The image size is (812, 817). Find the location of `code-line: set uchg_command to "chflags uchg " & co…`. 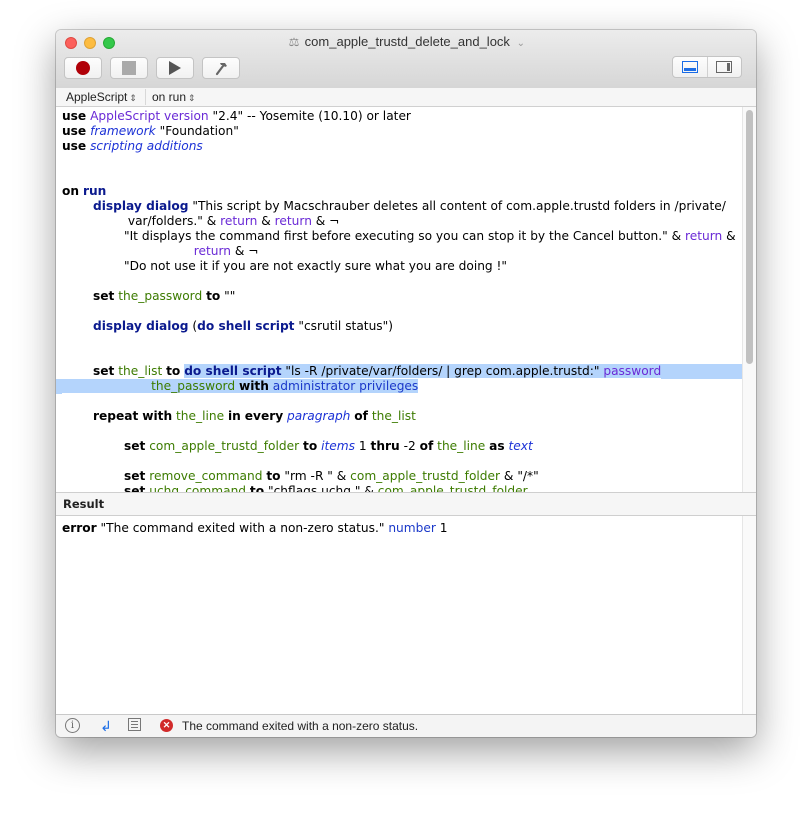

code-line: set uchg_command to "chflags uchg " & co… is located at coordinates (399, 488).